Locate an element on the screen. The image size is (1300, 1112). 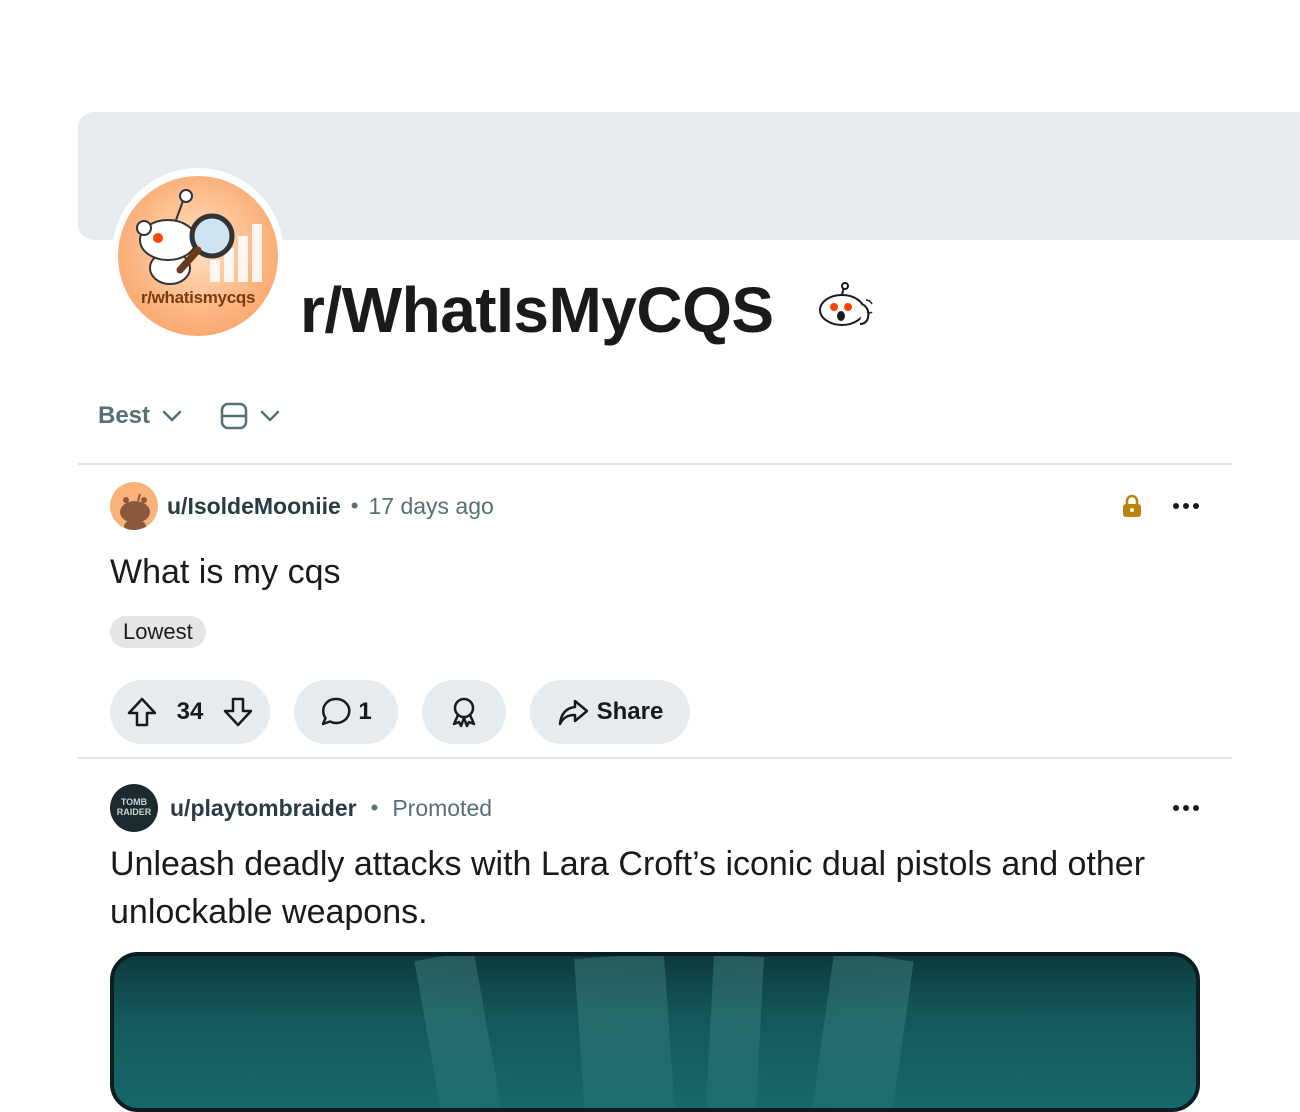
svg-text: TOMB is located at coordinates (134, 802).